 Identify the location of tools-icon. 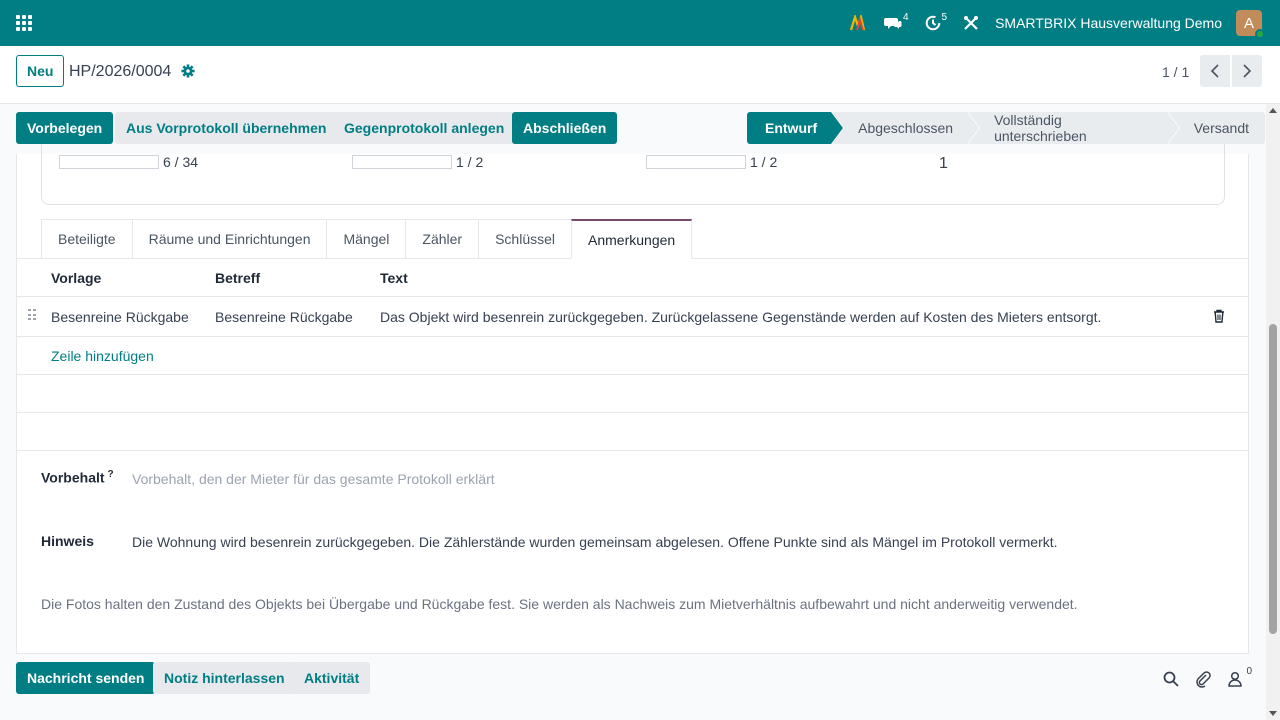
(971, 23).